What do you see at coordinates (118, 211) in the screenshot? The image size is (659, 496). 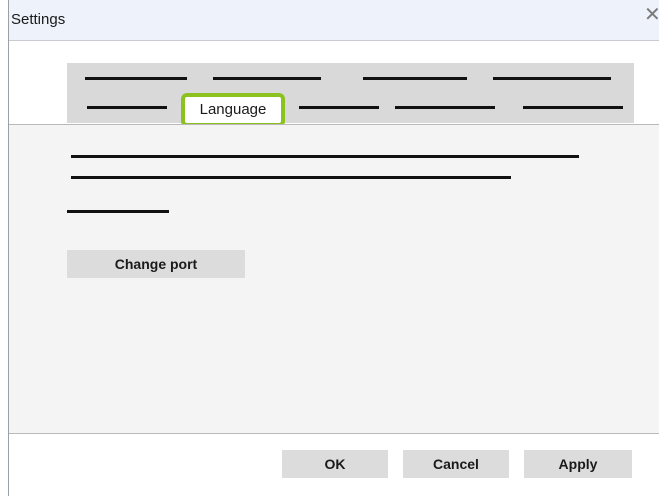 I see `redacted-label-line` at bounding box center [118, 211].